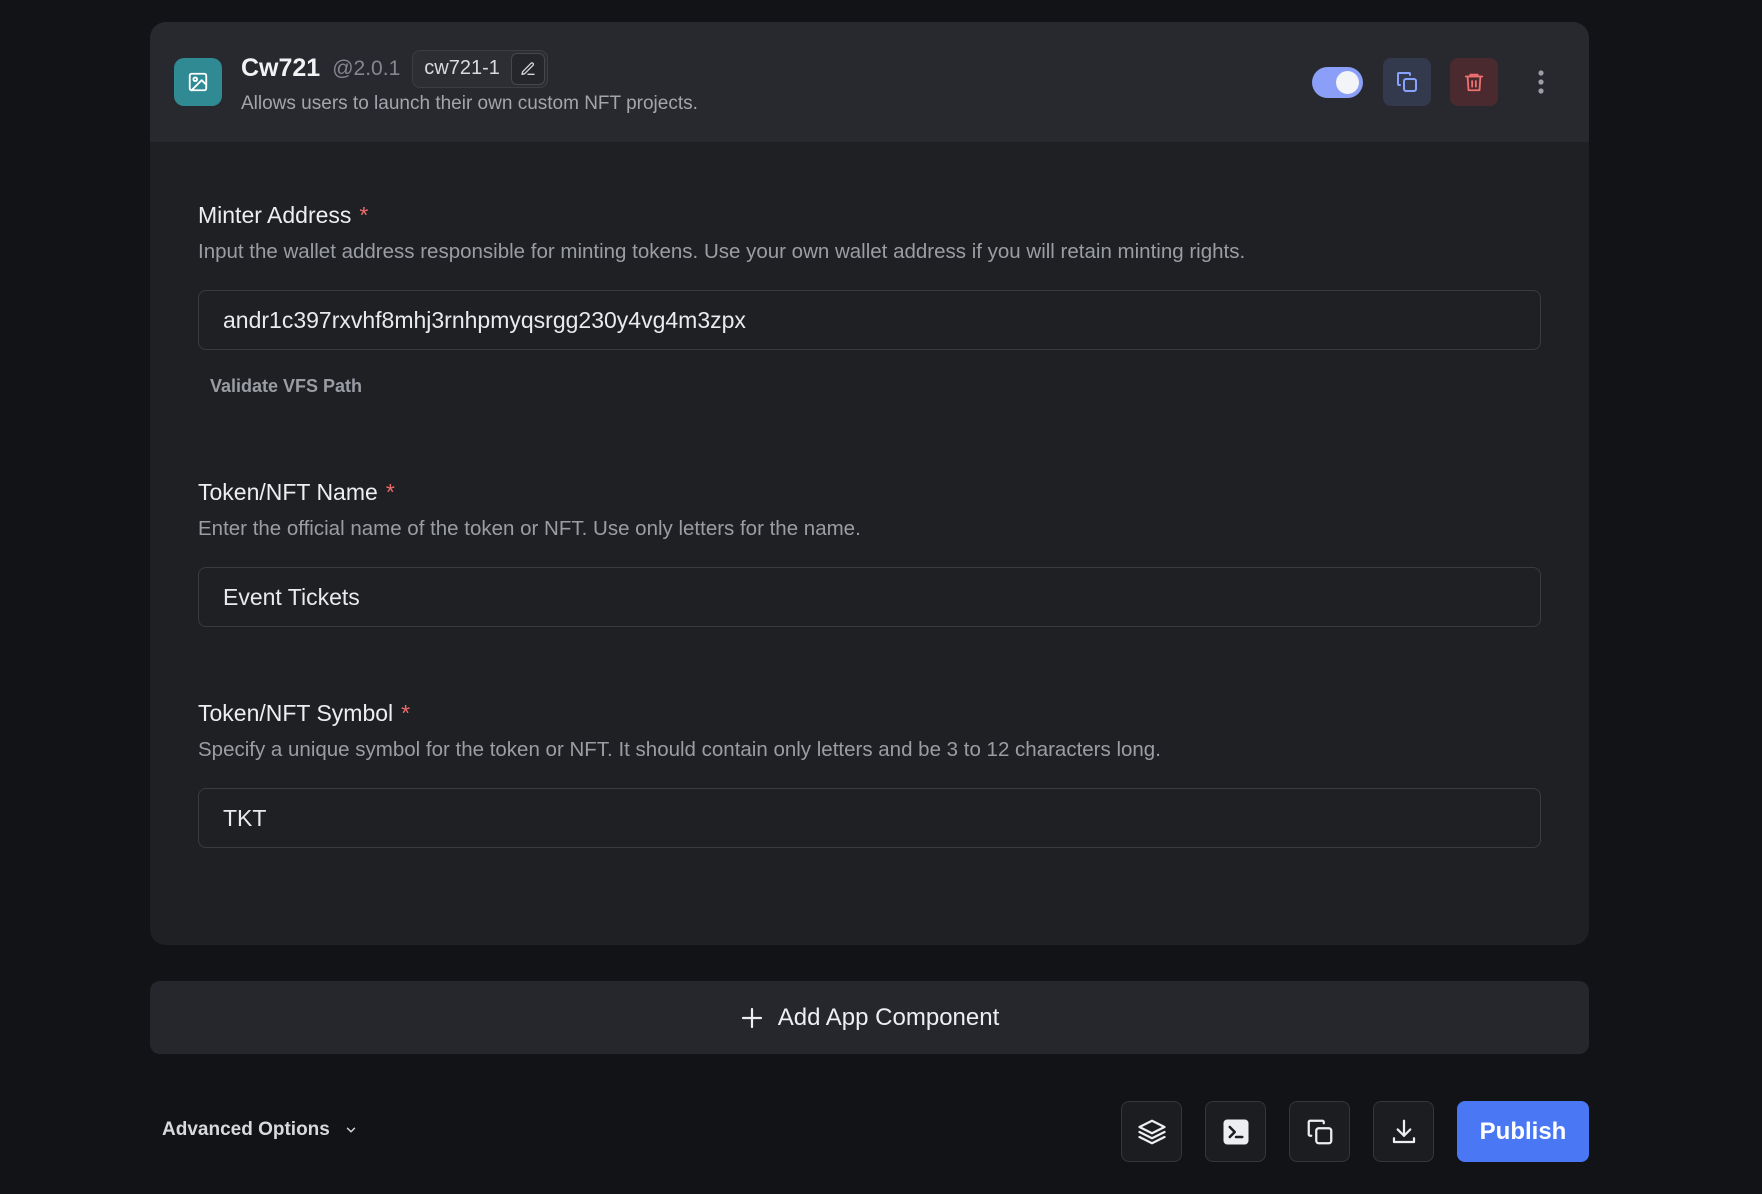  What do you see at coordinates (888, 1017) in the screenshot?
I see `add-app-component-label: Add App Component` at bounding box center [888, 1017].